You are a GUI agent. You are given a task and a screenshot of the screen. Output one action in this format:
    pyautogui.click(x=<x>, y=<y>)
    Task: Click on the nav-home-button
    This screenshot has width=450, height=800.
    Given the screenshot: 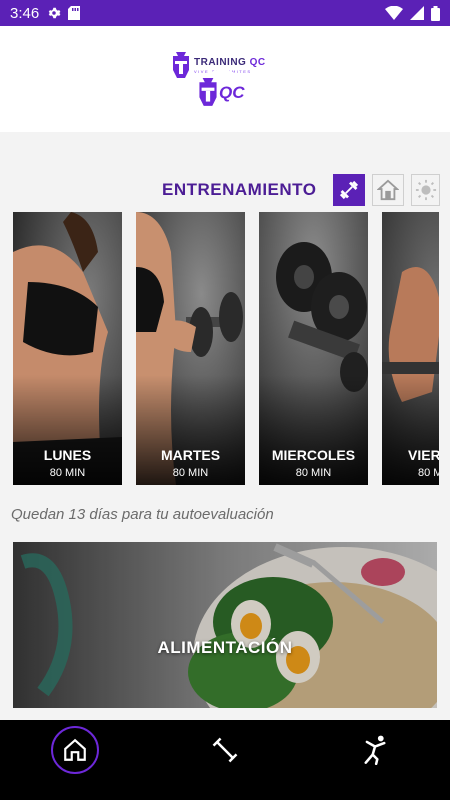 What is the action you would take?
    pyautogui.click(x=75, y=750)
    